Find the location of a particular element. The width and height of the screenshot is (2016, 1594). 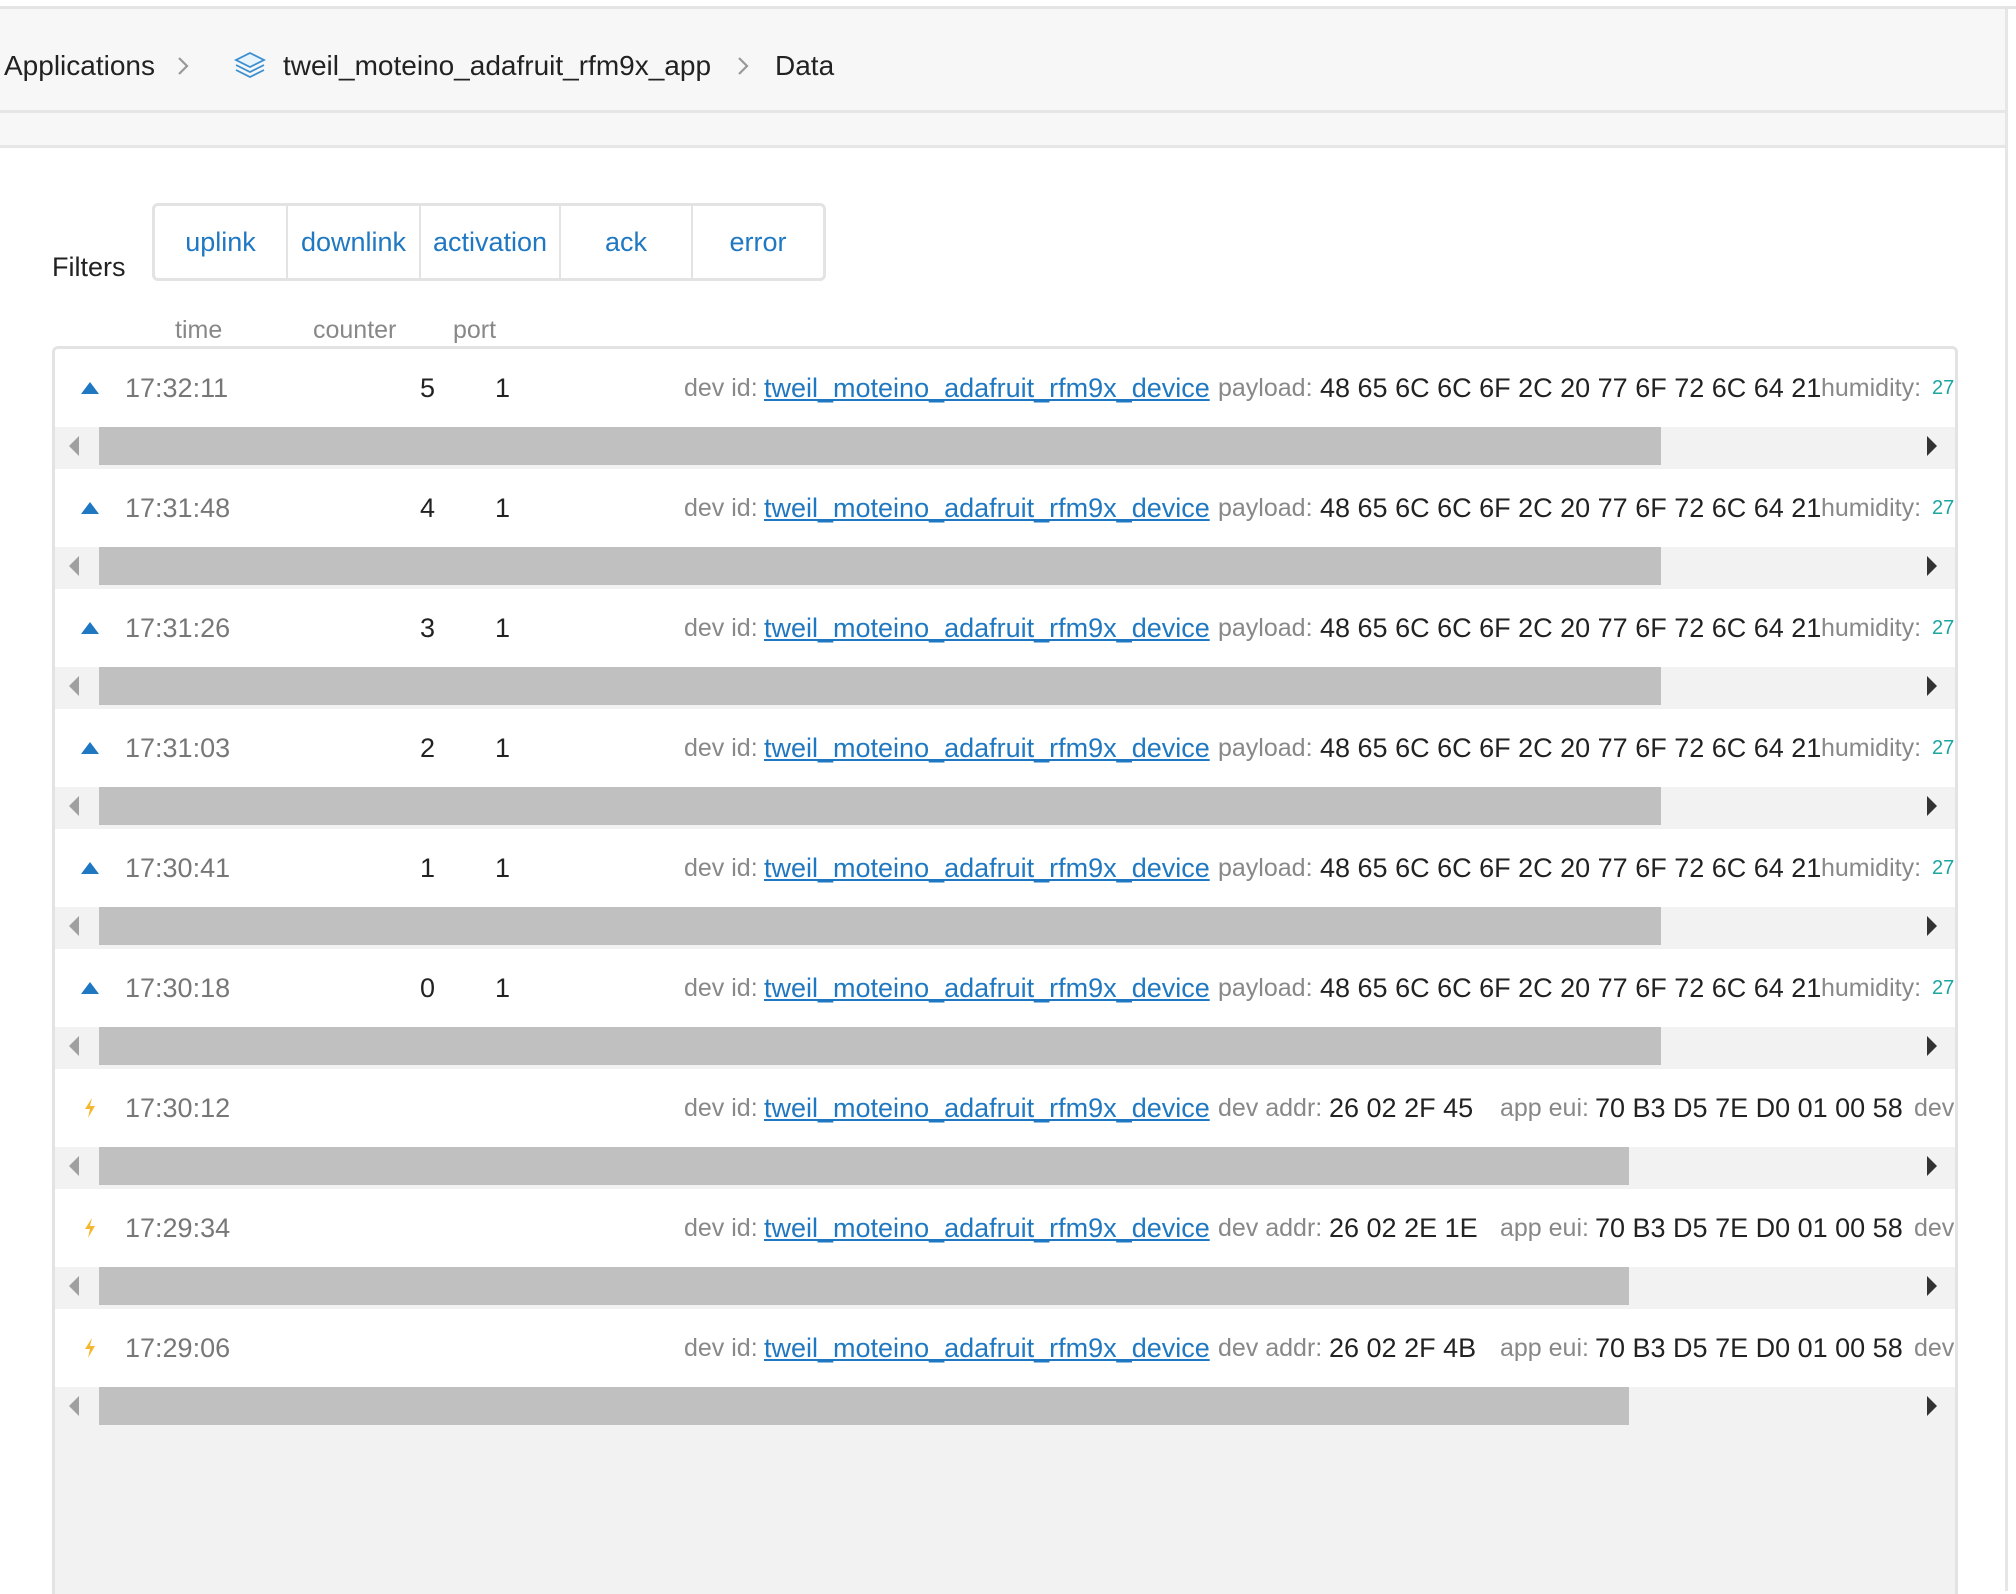

humidity-value: 27 is located at coordinates (1943, 867).